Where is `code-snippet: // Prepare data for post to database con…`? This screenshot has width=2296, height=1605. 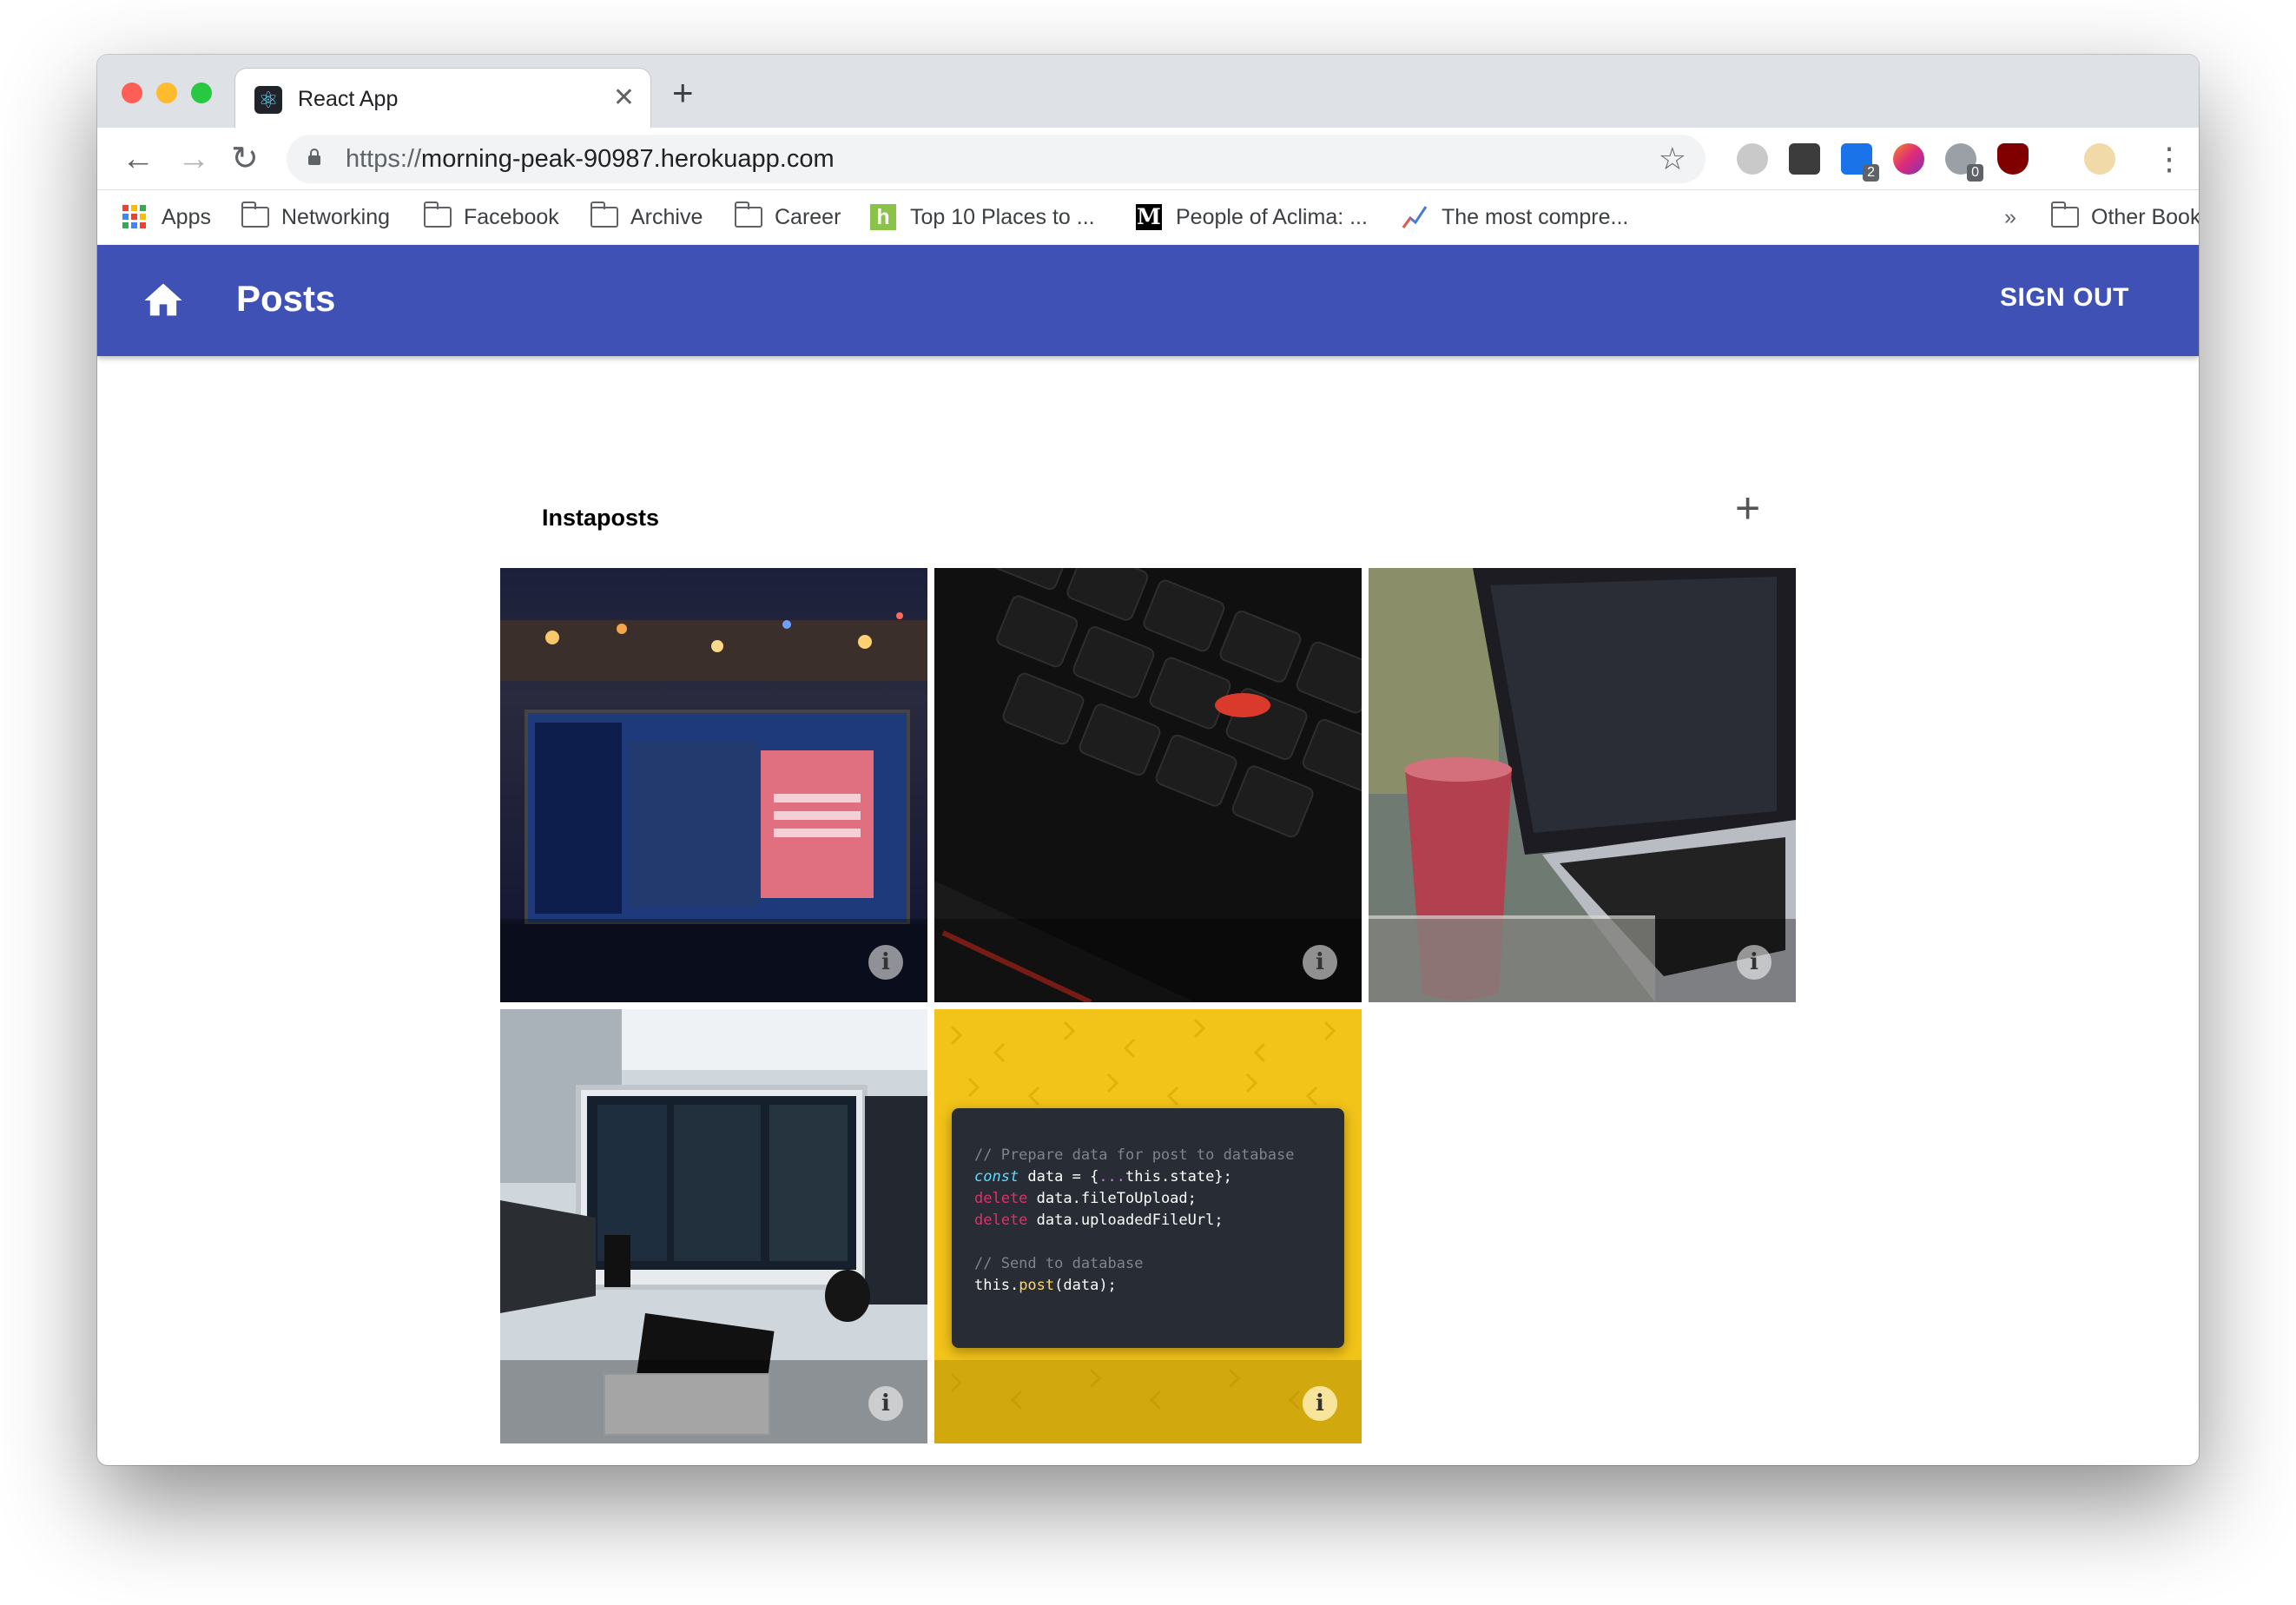
code-snippet: // Prepare data for post to database con… is located at coordinates (1148, 1228).